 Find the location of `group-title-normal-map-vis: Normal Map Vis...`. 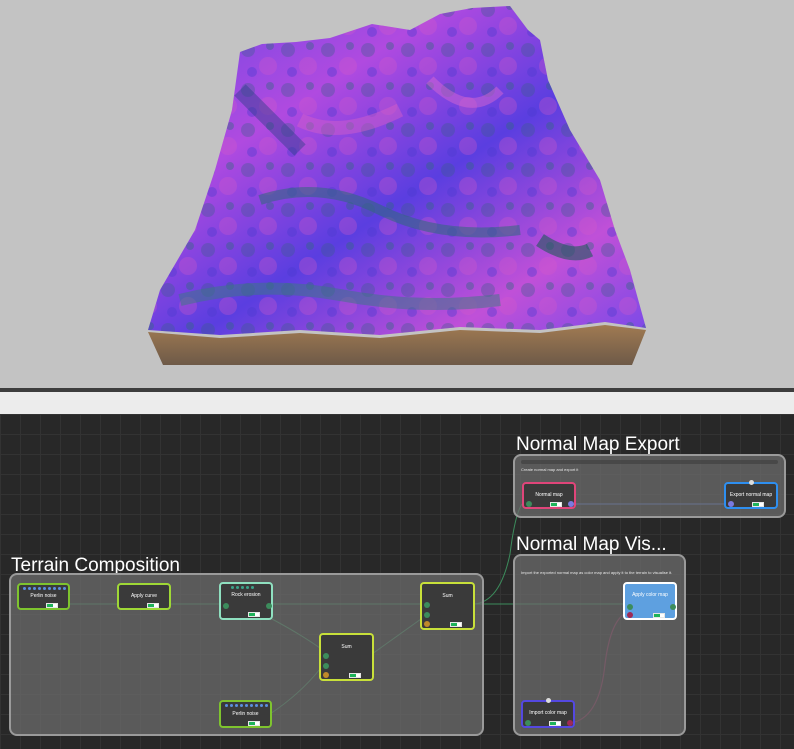

group-title-normal-map-vis: Normal Map Vis... is located at coordinates (591, 544).